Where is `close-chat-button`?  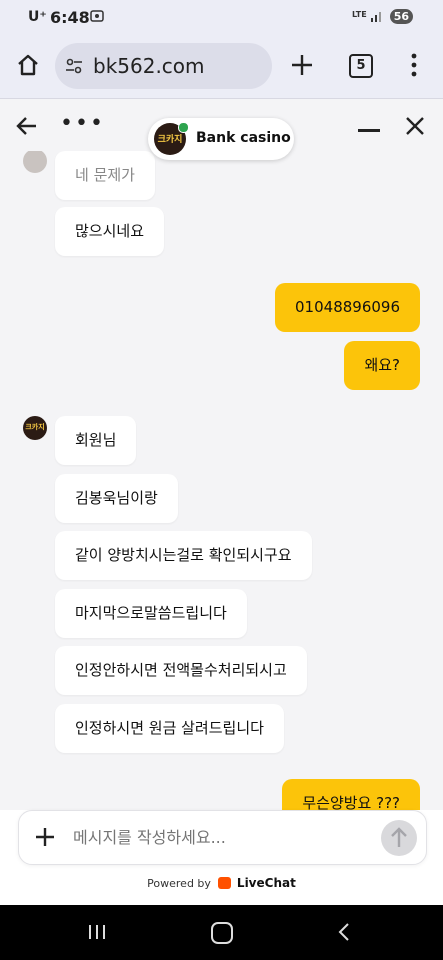 close-chat-button is located at coordinates (415, 126).